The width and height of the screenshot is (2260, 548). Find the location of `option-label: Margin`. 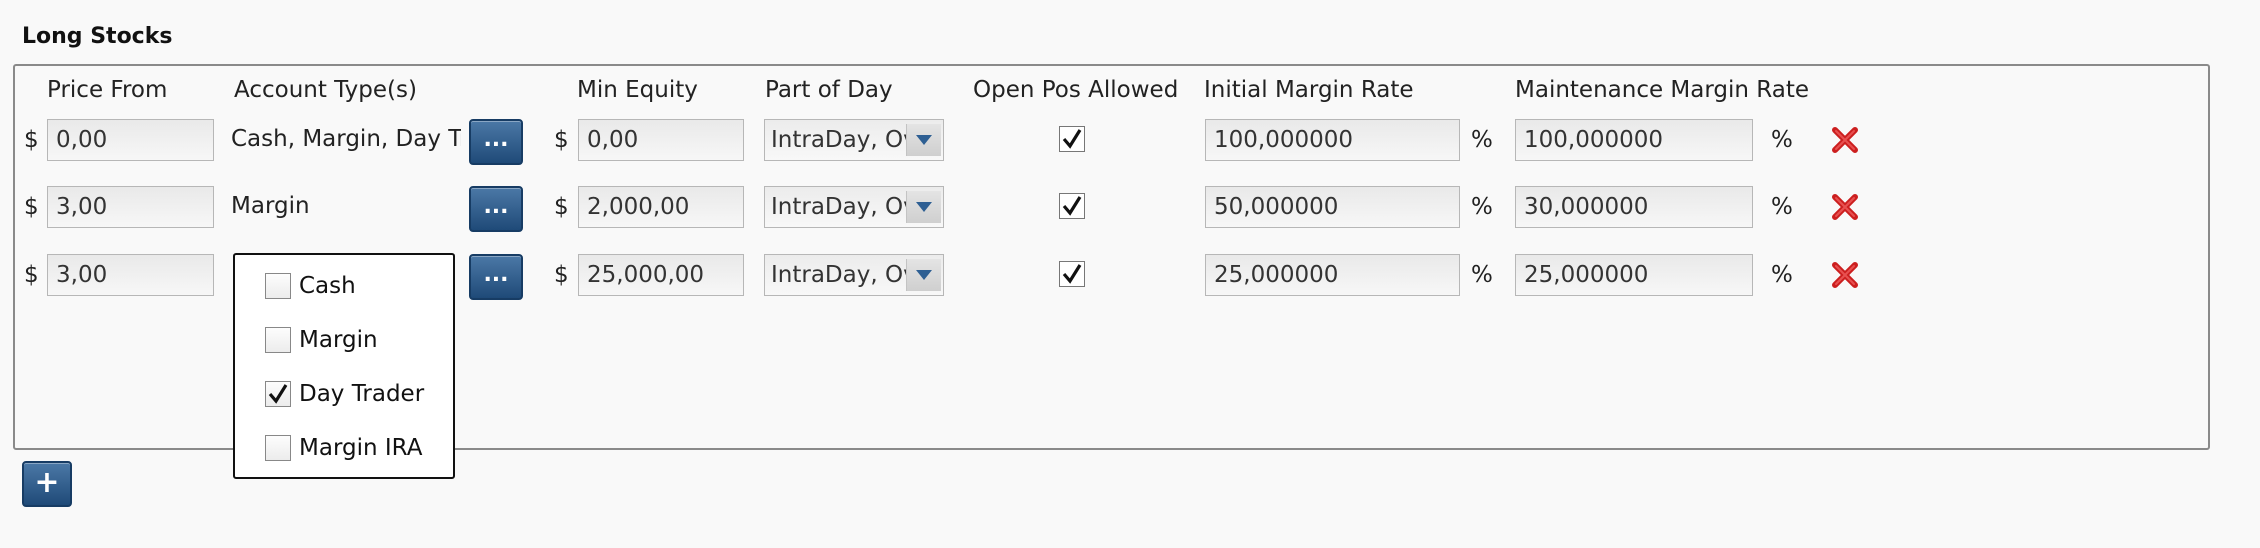

option-label: Margin is located at coordinates (338, 340).